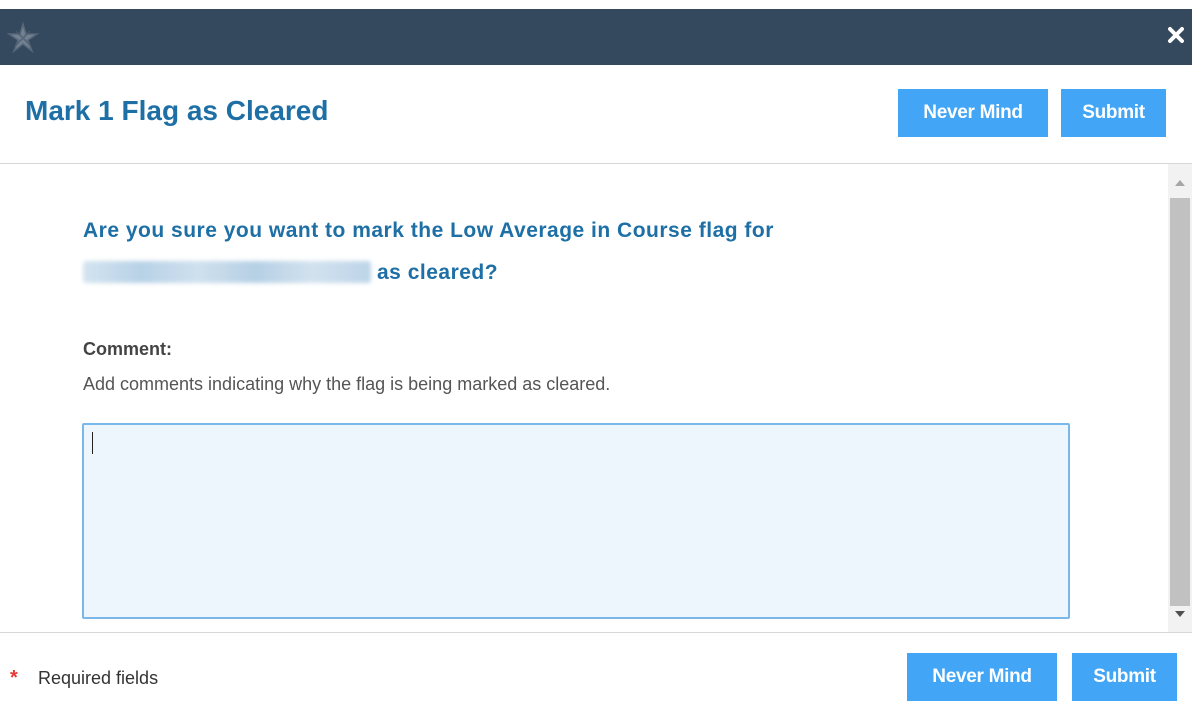  I want to click on dialog-header: Mark 1 Flag as Cleared Never Mind Submit, so click(596, 114).